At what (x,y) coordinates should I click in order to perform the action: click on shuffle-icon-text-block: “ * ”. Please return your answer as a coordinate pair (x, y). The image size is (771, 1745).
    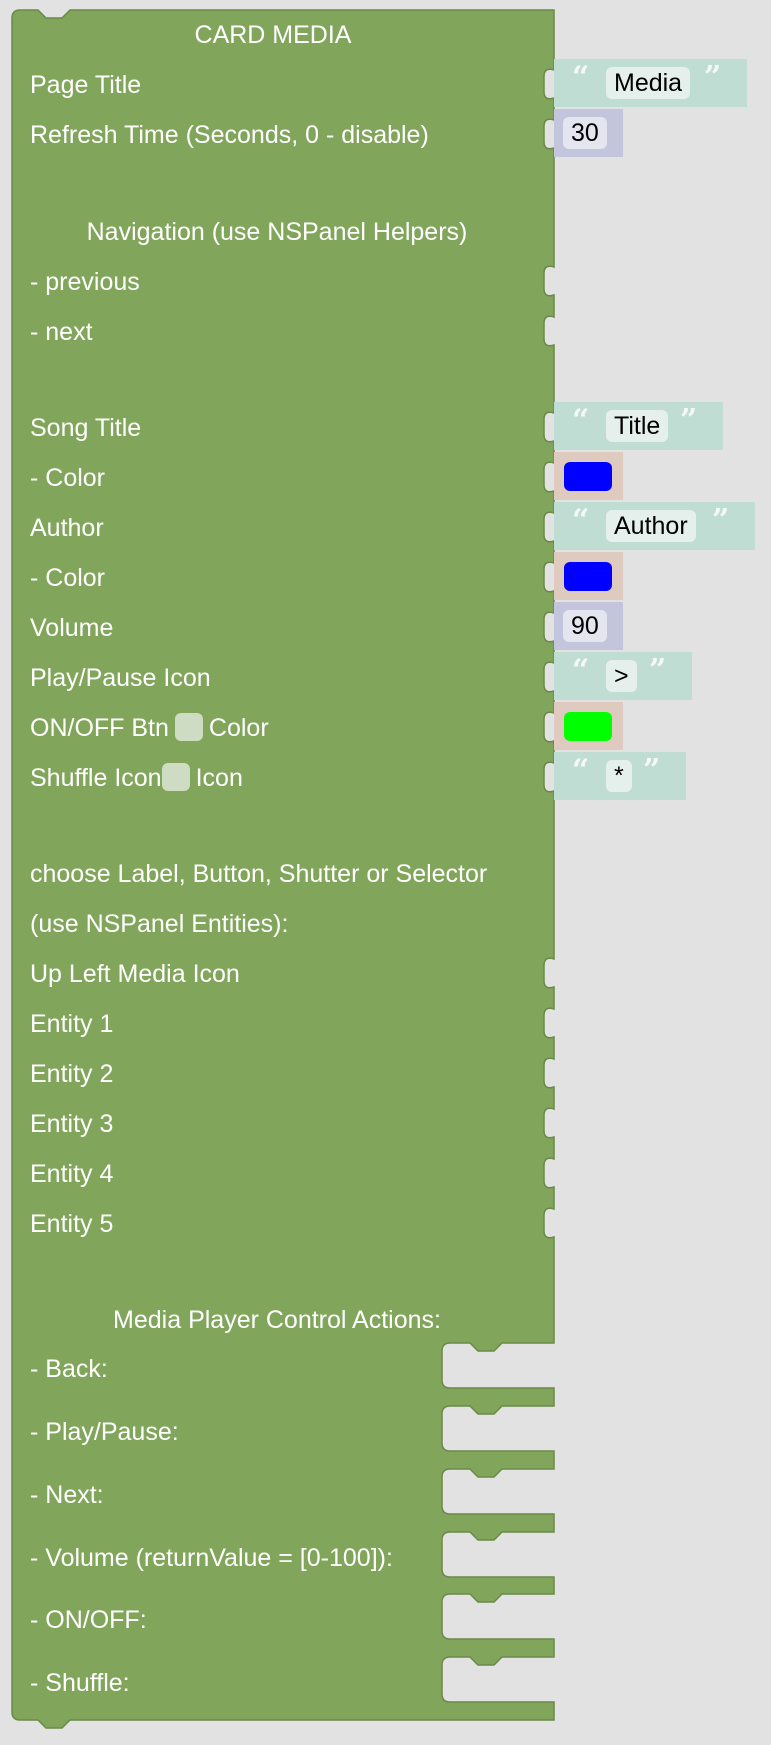
    Looking at the image, I should click on (620, 776).